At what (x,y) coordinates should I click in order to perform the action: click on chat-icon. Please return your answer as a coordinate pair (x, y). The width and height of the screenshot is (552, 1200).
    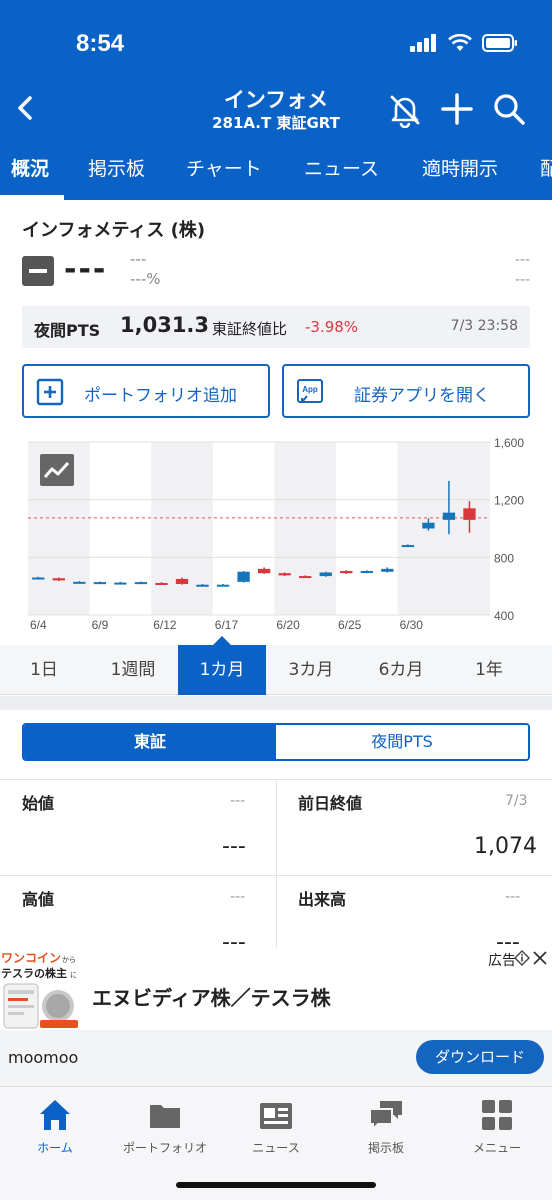
    Looking at the image, I should click on (385, 1116).